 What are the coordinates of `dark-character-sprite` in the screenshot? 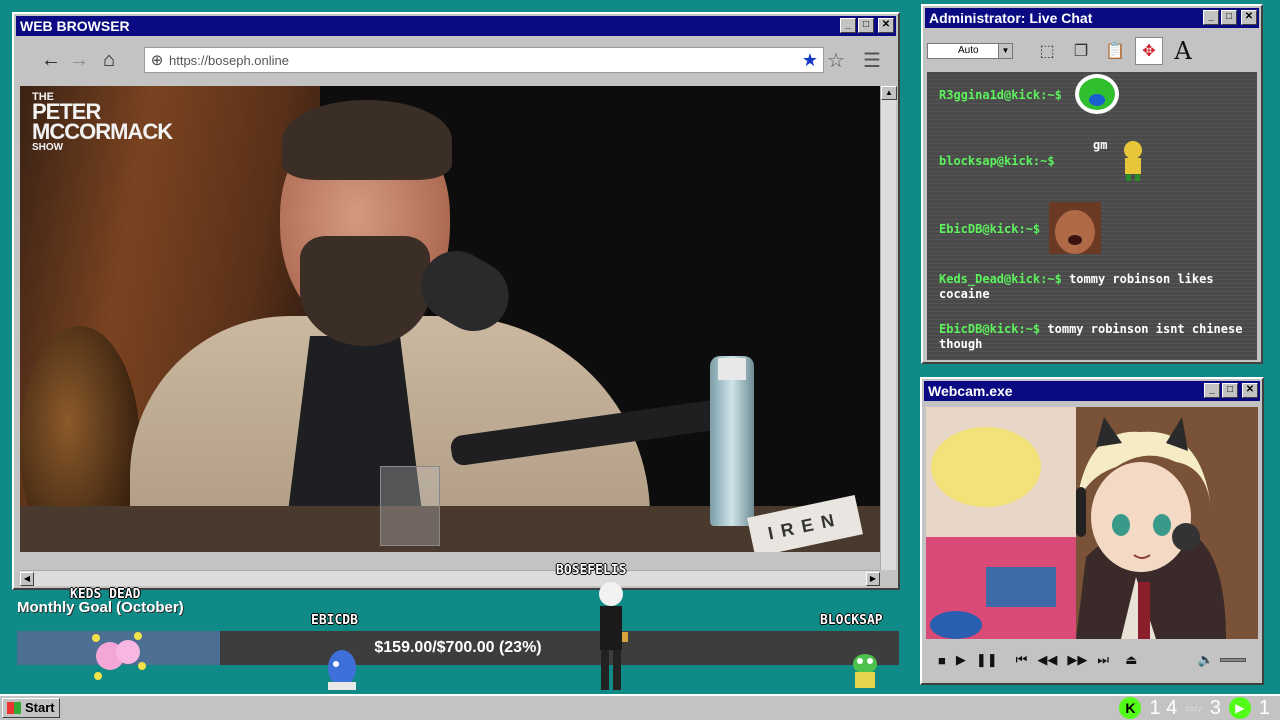 It's located at (613, 636).